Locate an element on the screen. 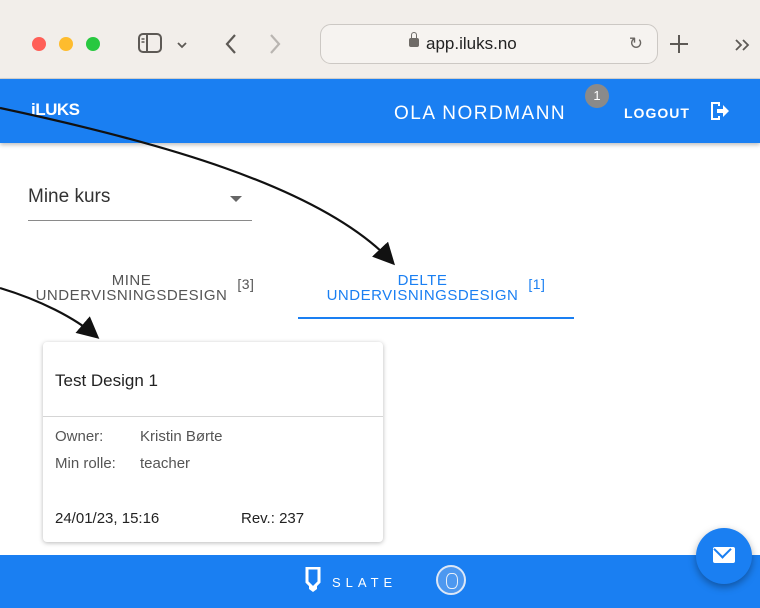  message-button is located at coordinates (724, 556).